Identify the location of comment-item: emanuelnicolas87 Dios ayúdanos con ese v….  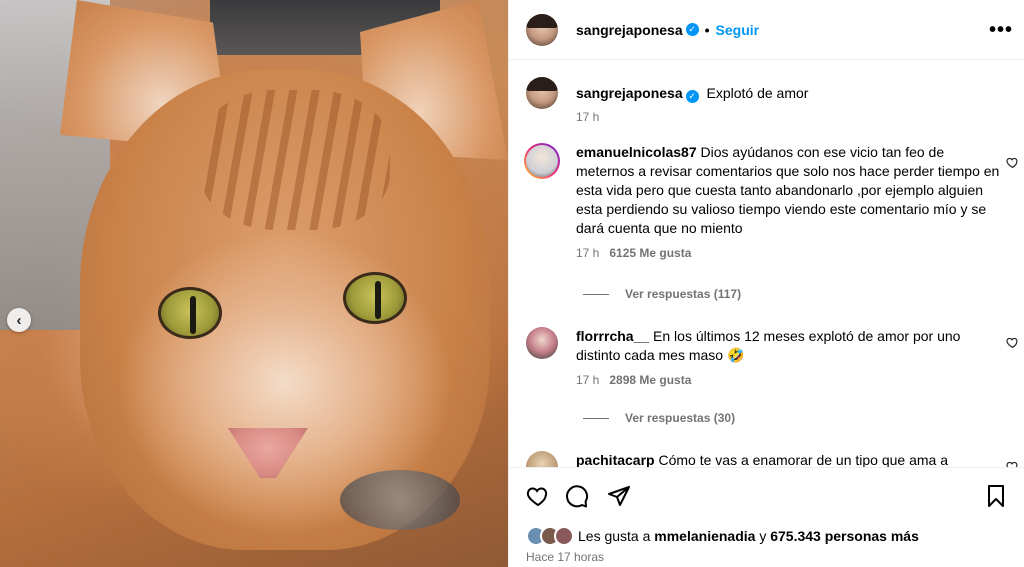
(766, 203).